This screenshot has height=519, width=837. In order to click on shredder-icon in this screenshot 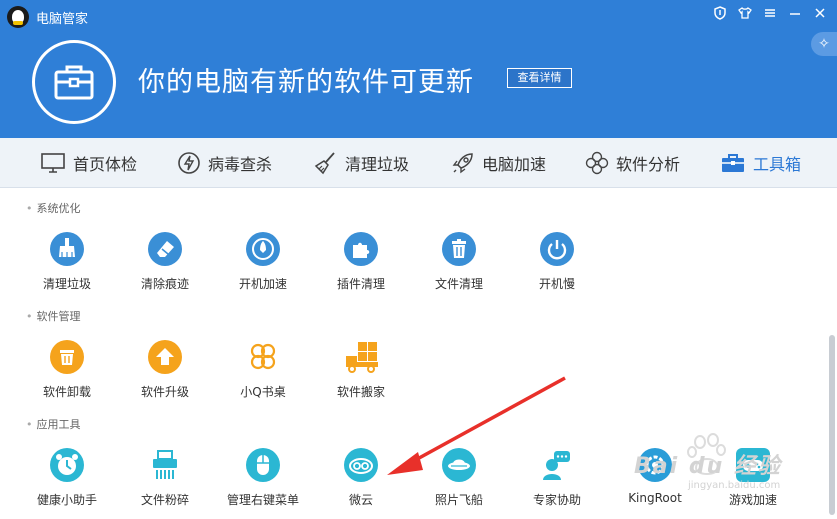, I will do `click(165, 465)`.